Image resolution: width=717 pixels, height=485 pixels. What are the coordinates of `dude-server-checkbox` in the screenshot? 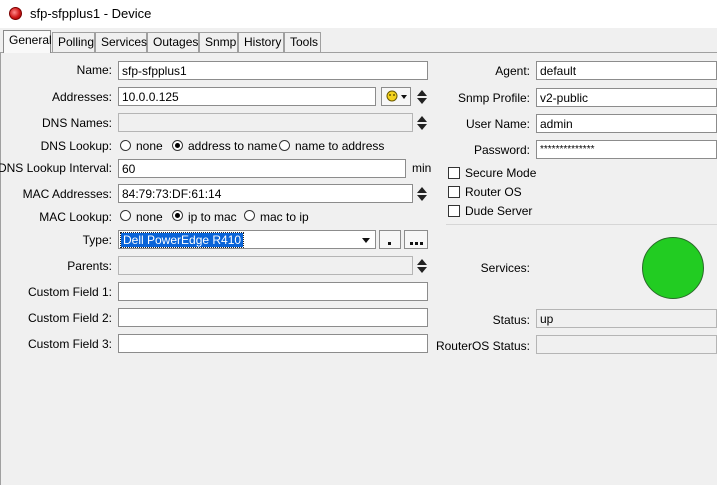 It's located at (454, 211).